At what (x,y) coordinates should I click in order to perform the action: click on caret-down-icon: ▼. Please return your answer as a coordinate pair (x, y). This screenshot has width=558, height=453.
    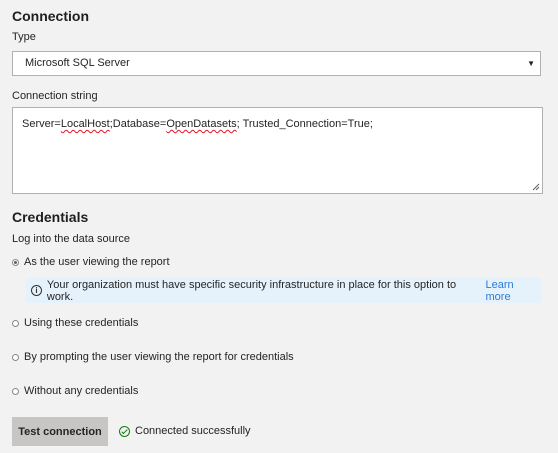
    Looking at the image, I should click on (531, 63).